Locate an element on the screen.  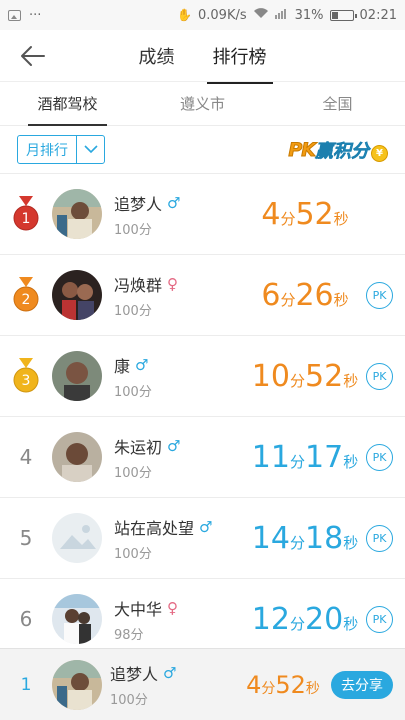
svg-text: 1 is located at coordinates (26, 219).